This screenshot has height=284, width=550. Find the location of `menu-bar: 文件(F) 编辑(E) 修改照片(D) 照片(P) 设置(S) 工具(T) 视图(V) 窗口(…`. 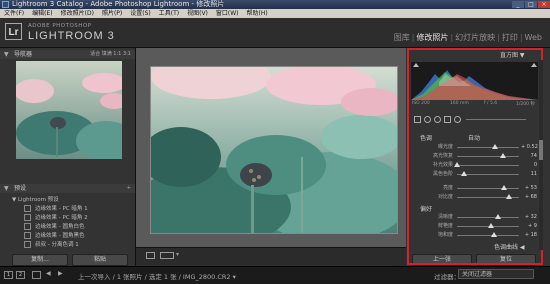

menu-bar: 文件(F) 编辑(E) 修改照片(D) 照片(P) 设置(S) 工具(T) 视图(V) 窗口(… is located at coordinates (275, 13).